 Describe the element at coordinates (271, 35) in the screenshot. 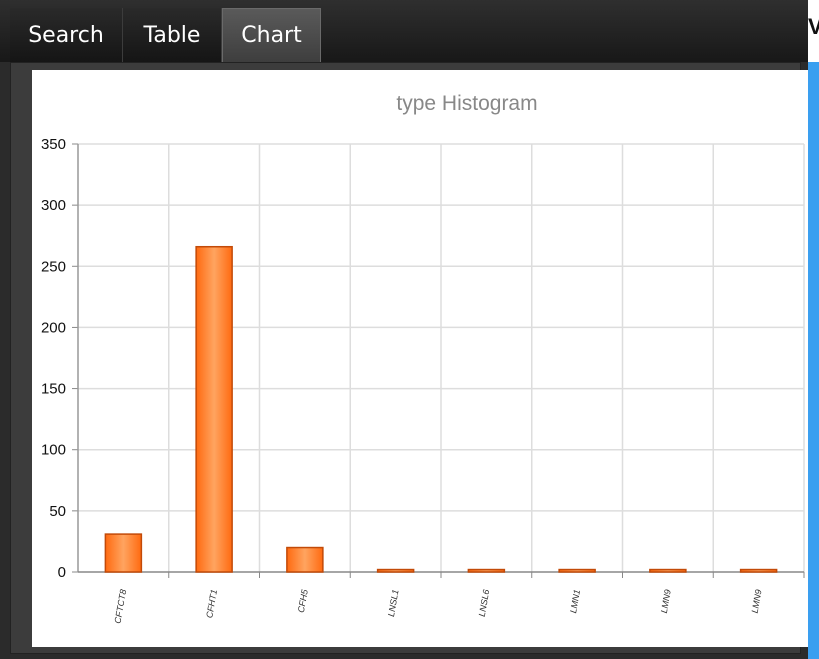

I see `tab-chart: Chart` at that location.